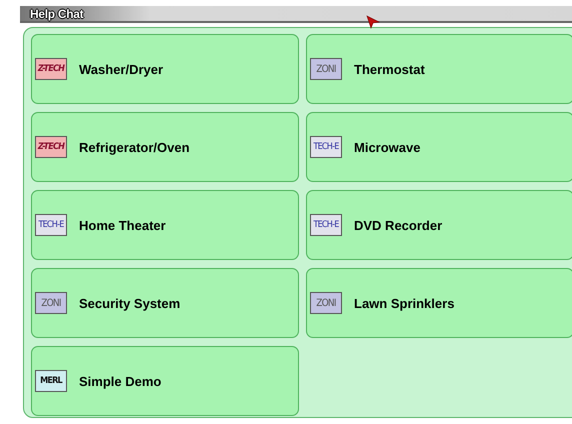  I want to click on device-label: Refrigerator/Oven, so click(134, 147).